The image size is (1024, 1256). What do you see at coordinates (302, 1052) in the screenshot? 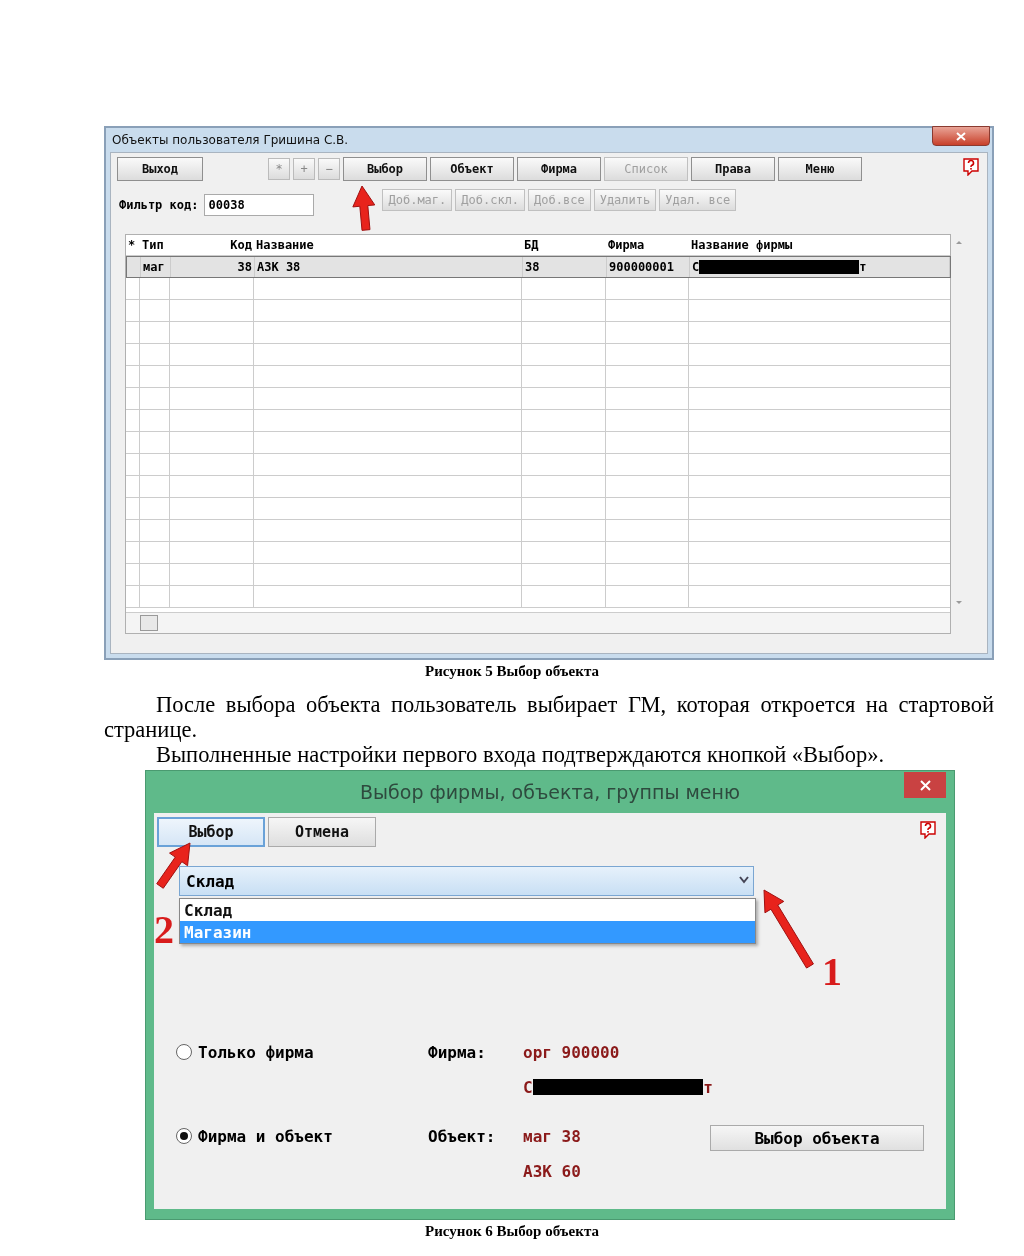
I see `radio-option: Только фирма` at bounding box center [302, 1052].